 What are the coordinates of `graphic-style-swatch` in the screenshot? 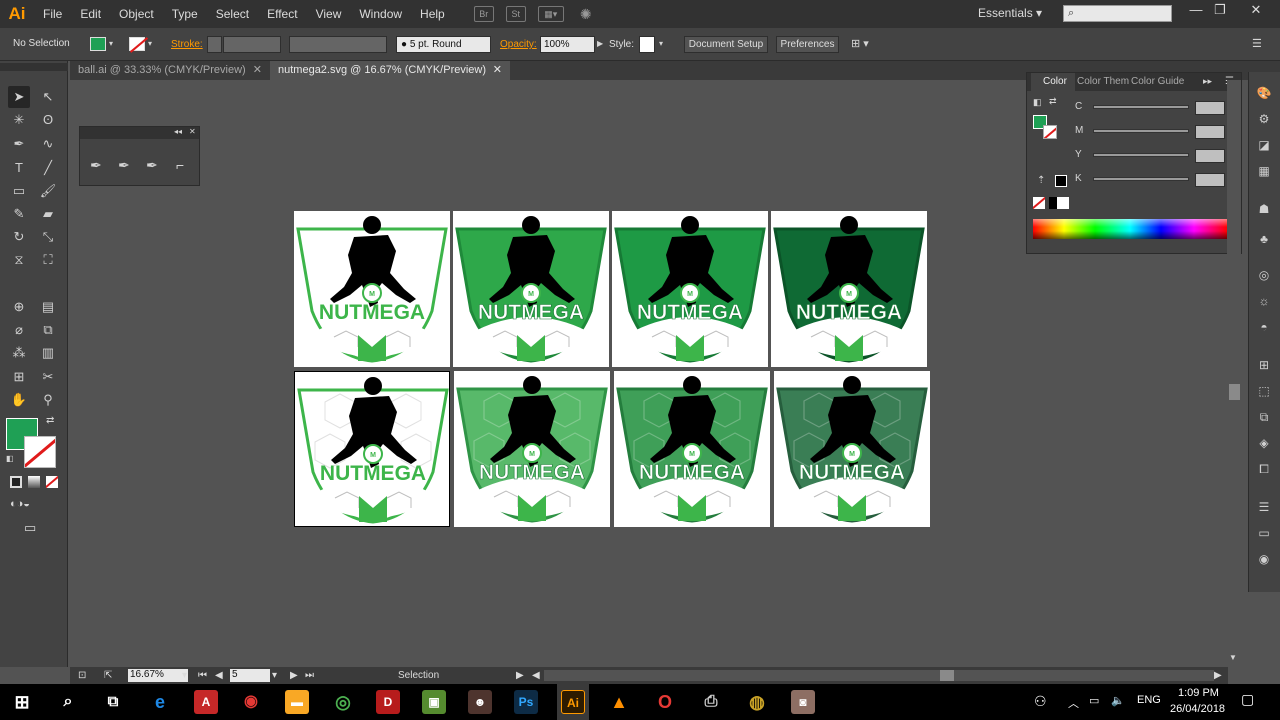 It's located at (647, 44).